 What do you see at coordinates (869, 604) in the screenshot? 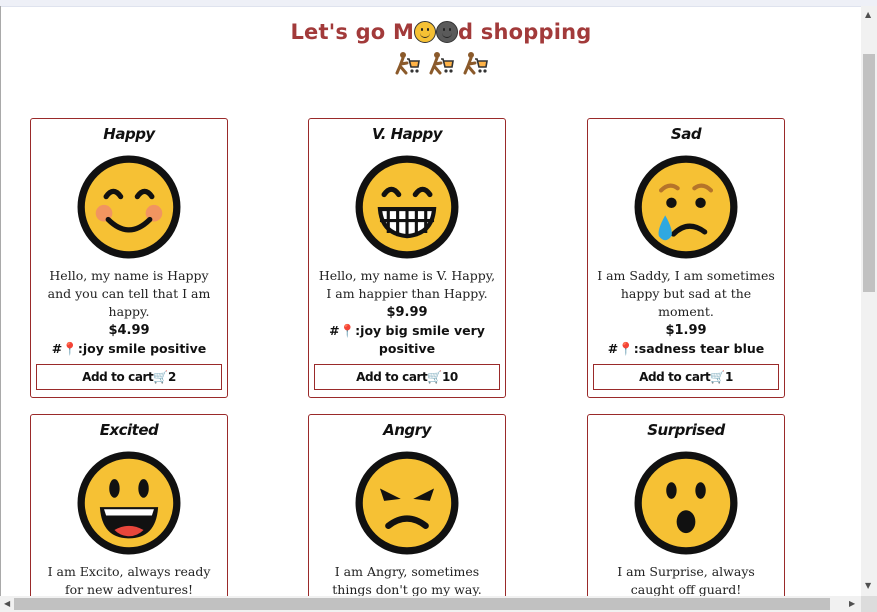
I see `scrollbar-corner` at bounding box center [869, 604].